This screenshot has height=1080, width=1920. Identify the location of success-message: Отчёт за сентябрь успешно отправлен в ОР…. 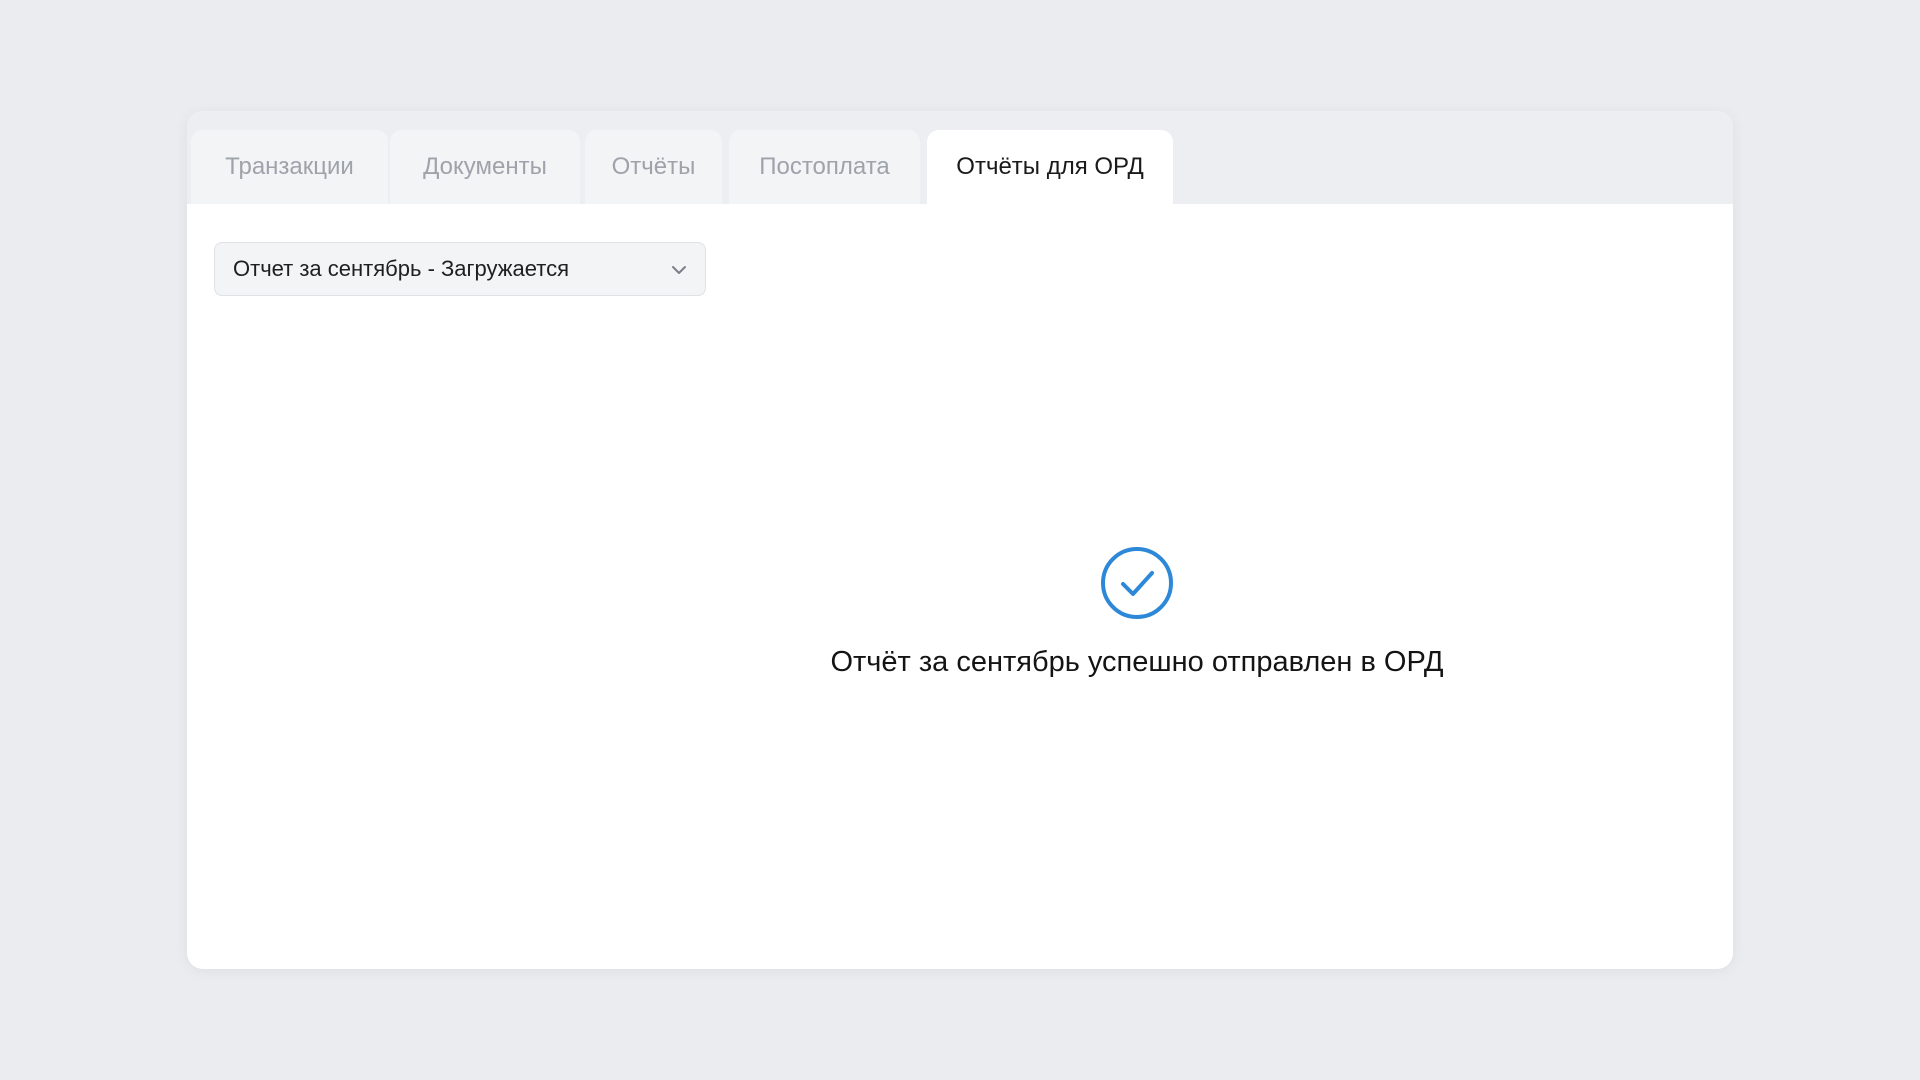
(1137, 662).